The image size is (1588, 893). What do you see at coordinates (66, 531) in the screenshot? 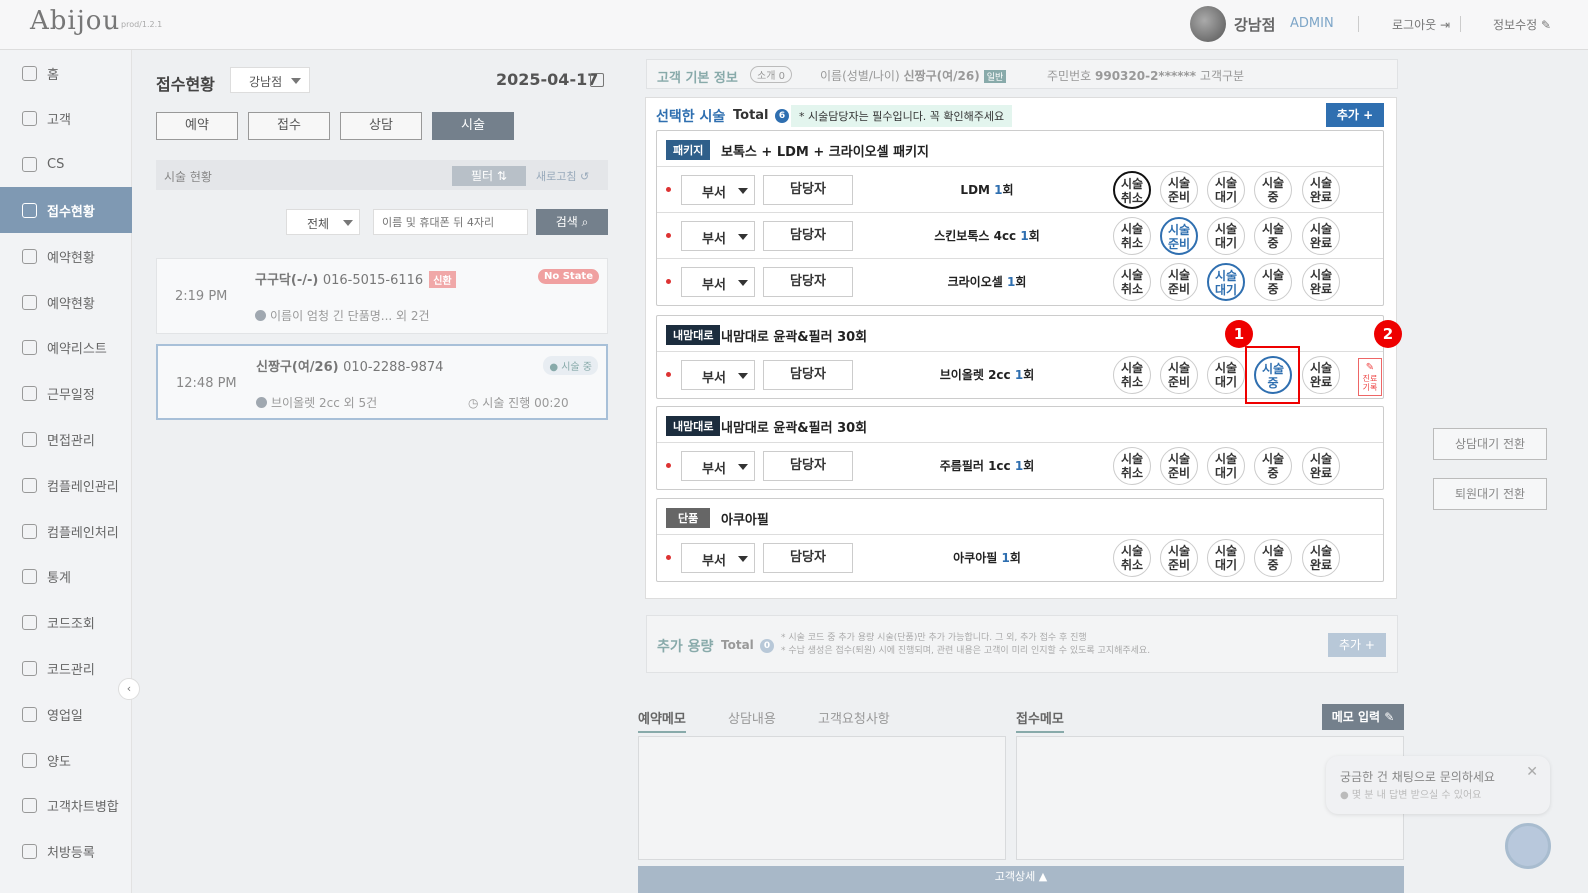
I see `sidebar-item: 컴플레인처리` at bounding box center [66, 531].